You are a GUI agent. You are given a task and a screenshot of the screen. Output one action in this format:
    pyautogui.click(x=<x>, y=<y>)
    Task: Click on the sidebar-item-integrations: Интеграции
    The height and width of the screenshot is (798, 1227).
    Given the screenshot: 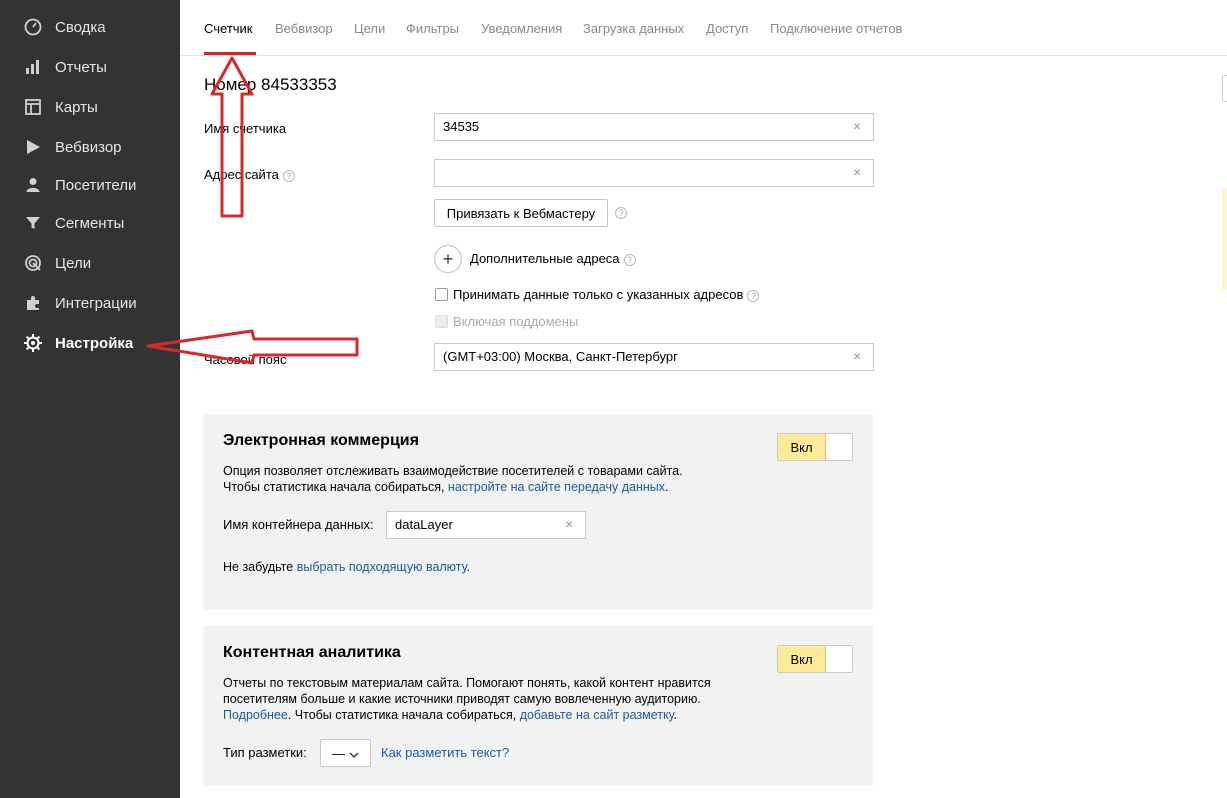 What is the action you would take?
    pyautogui.click(x=90, y=303)
    